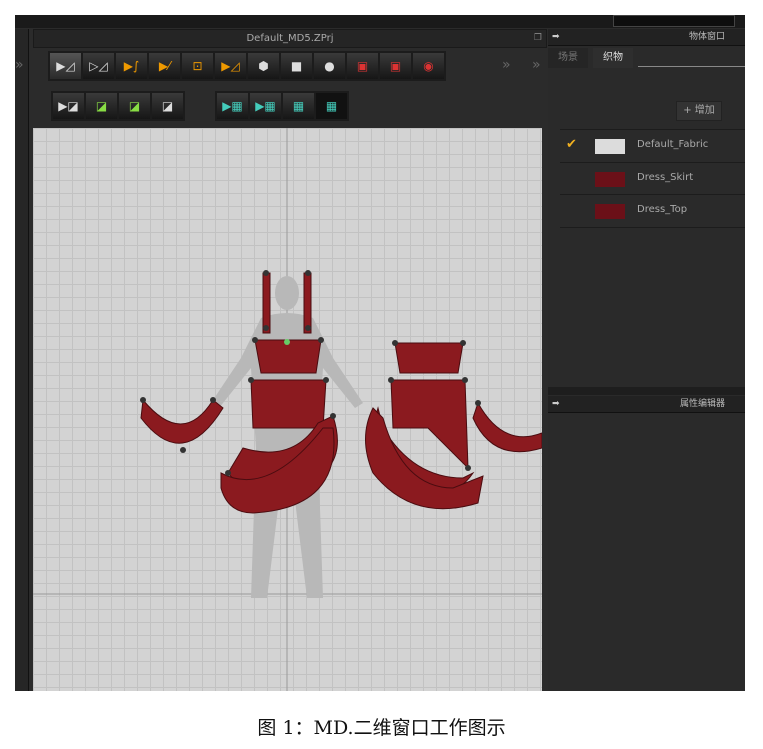 This screenshot has height=749, width=763. I want to click on panel-divider, so click(646, 391).